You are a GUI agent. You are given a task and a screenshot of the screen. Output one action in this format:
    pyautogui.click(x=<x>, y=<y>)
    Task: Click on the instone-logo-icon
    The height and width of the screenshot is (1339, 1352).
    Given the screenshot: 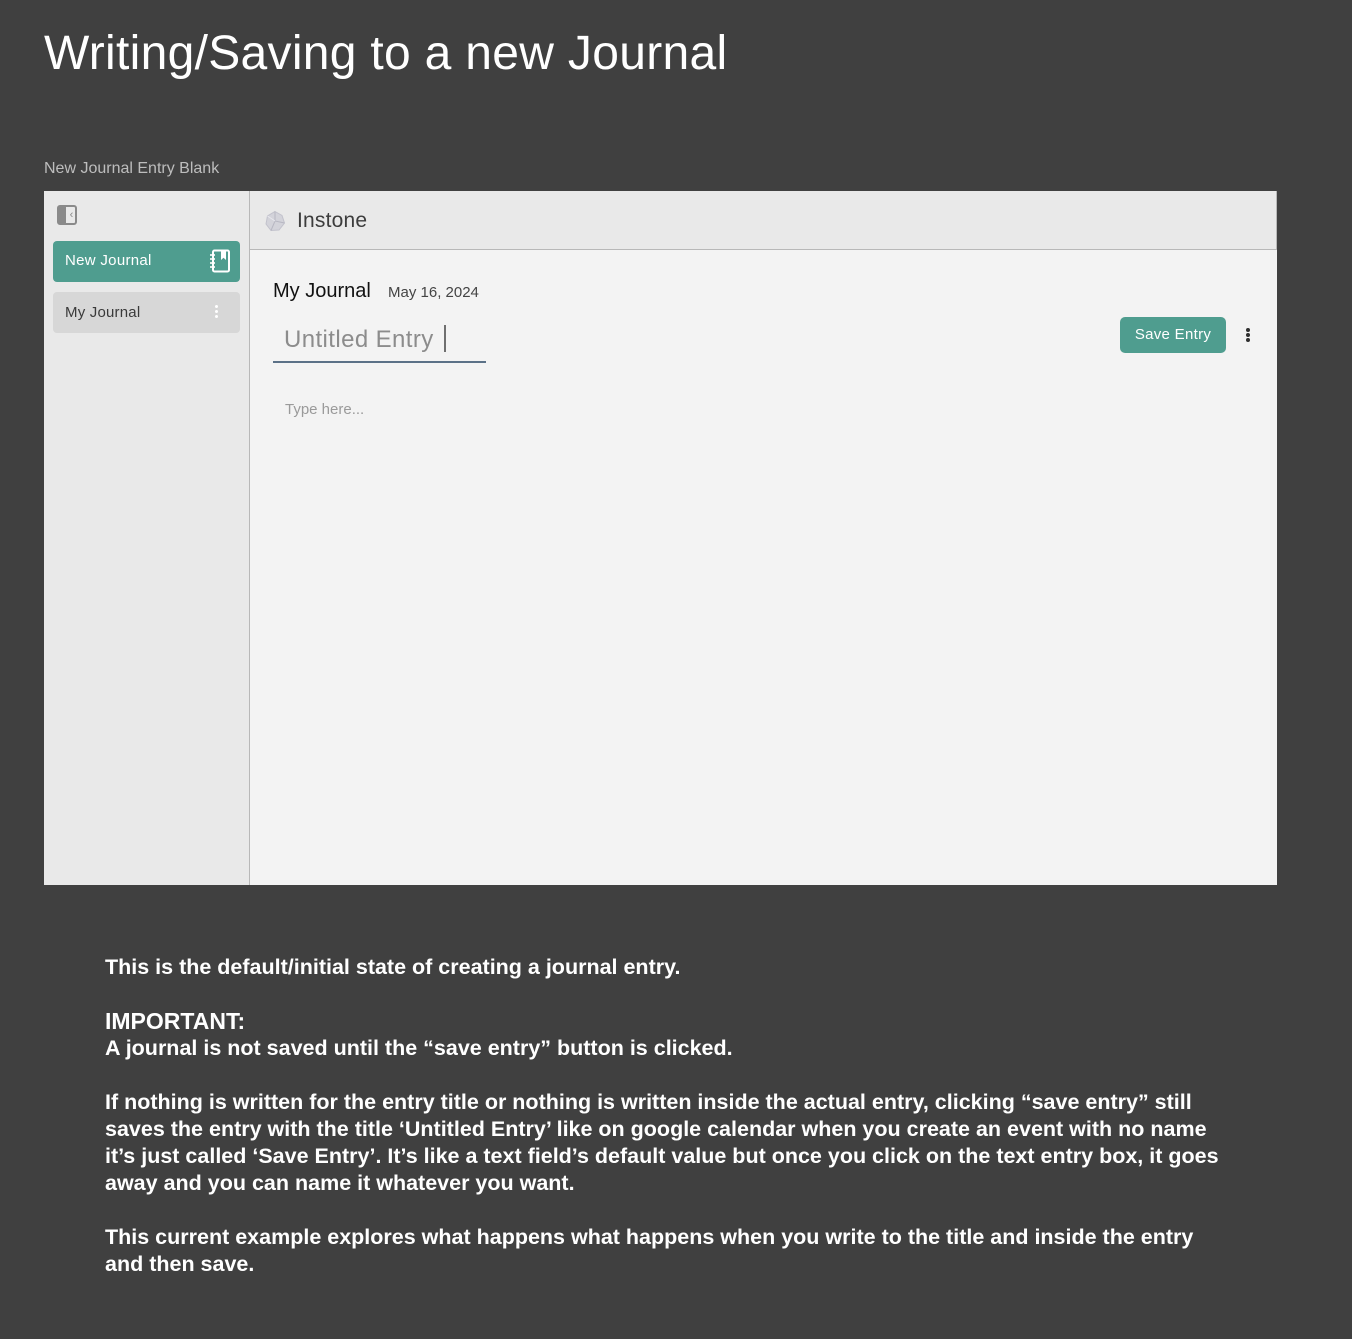 What is the action you would take?
    pyautogui.click(x=275, y=221)
    